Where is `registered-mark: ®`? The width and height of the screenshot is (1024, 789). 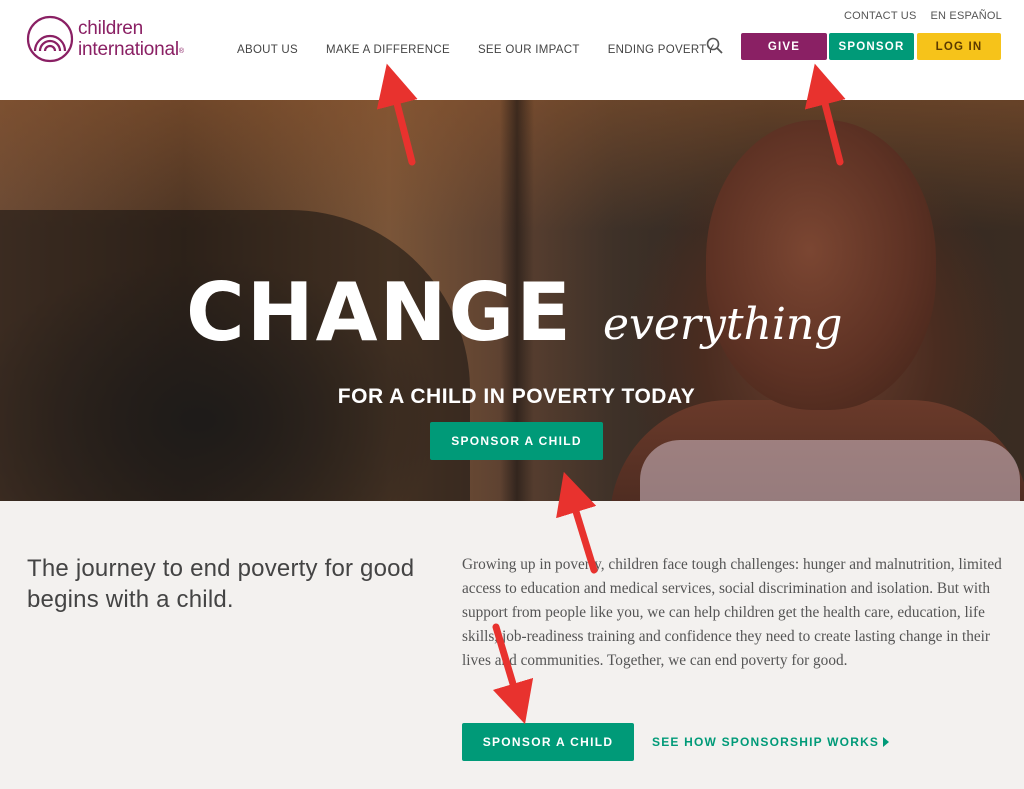
registered-mark: ® is located at coordinates (181, 51).